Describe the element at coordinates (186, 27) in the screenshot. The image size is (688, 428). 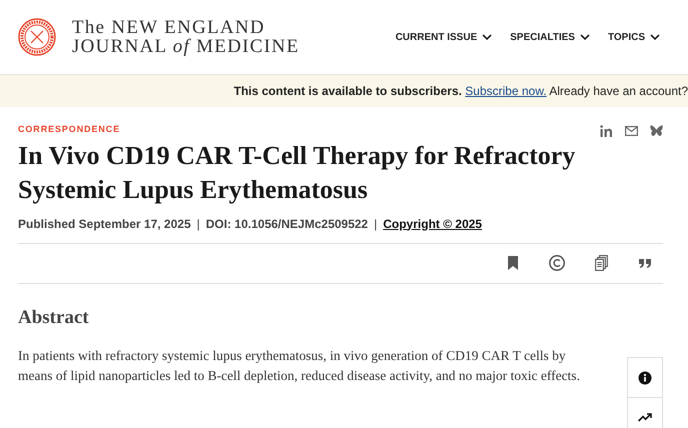
I see `logo-text: The NEW ENGLAND` at that location.